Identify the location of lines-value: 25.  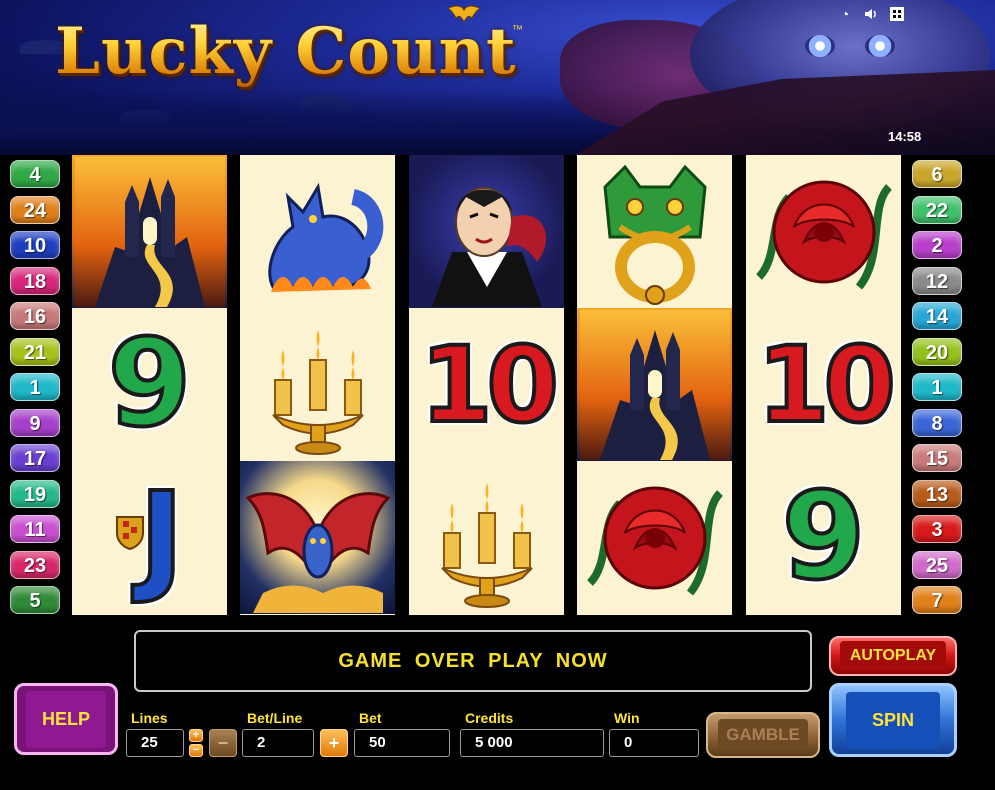
(155, 743).